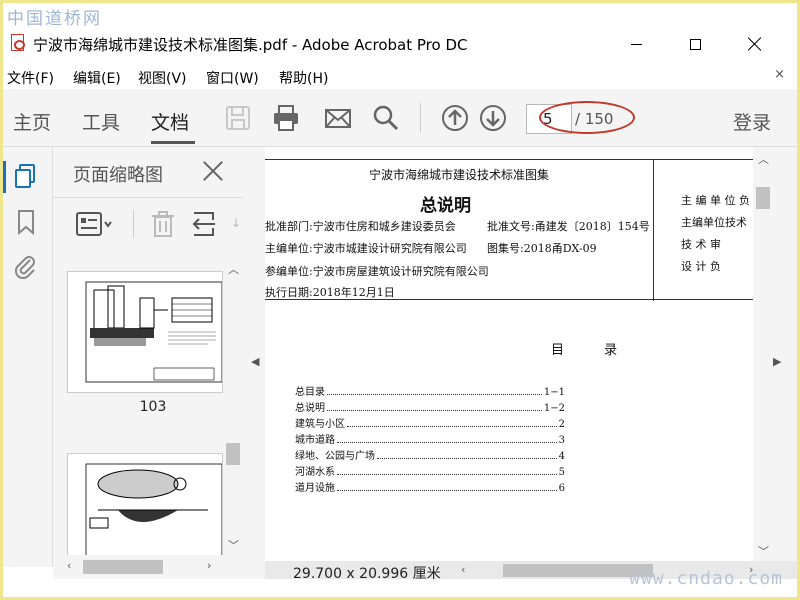  I want to click on pages-icon, so click(26, 176).